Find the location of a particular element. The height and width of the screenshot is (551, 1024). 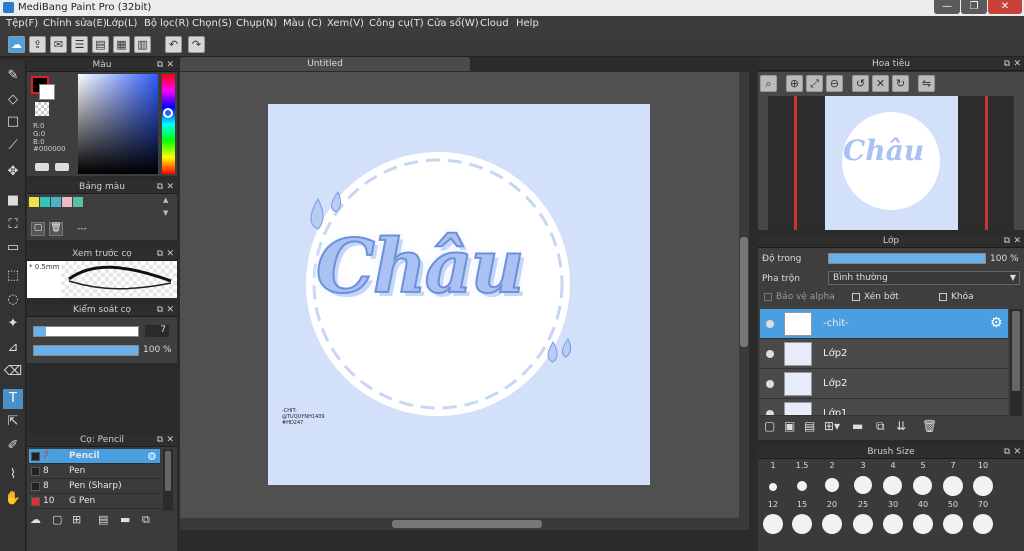

eyedropper-tool-icon: ⌇ is located at coordinates (13, 475).